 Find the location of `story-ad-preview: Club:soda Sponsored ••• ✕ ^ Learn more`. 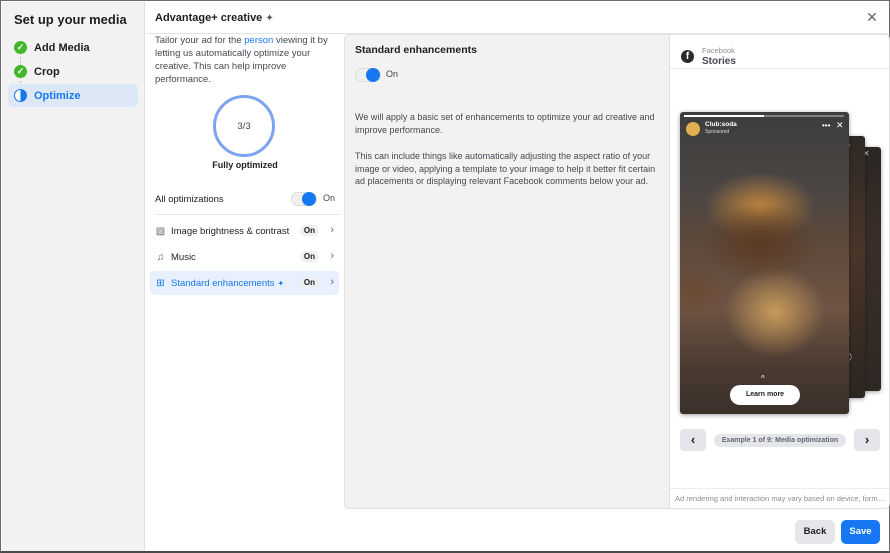

story-ad-preview: Club:soda Sponsored ••• ✕ ^ Learn more is located at coordinates (764, 263).